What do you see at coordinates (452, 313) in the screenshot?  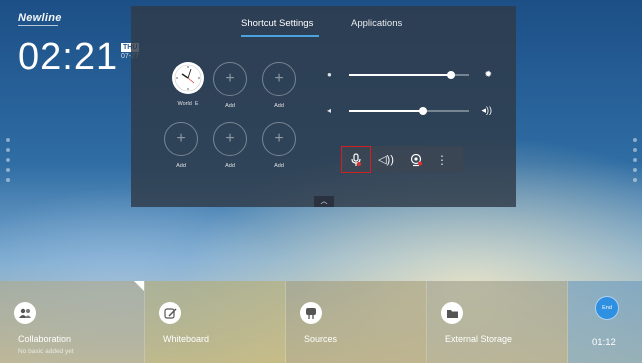 I see `folder-icon` at bounding box center [452, 313].